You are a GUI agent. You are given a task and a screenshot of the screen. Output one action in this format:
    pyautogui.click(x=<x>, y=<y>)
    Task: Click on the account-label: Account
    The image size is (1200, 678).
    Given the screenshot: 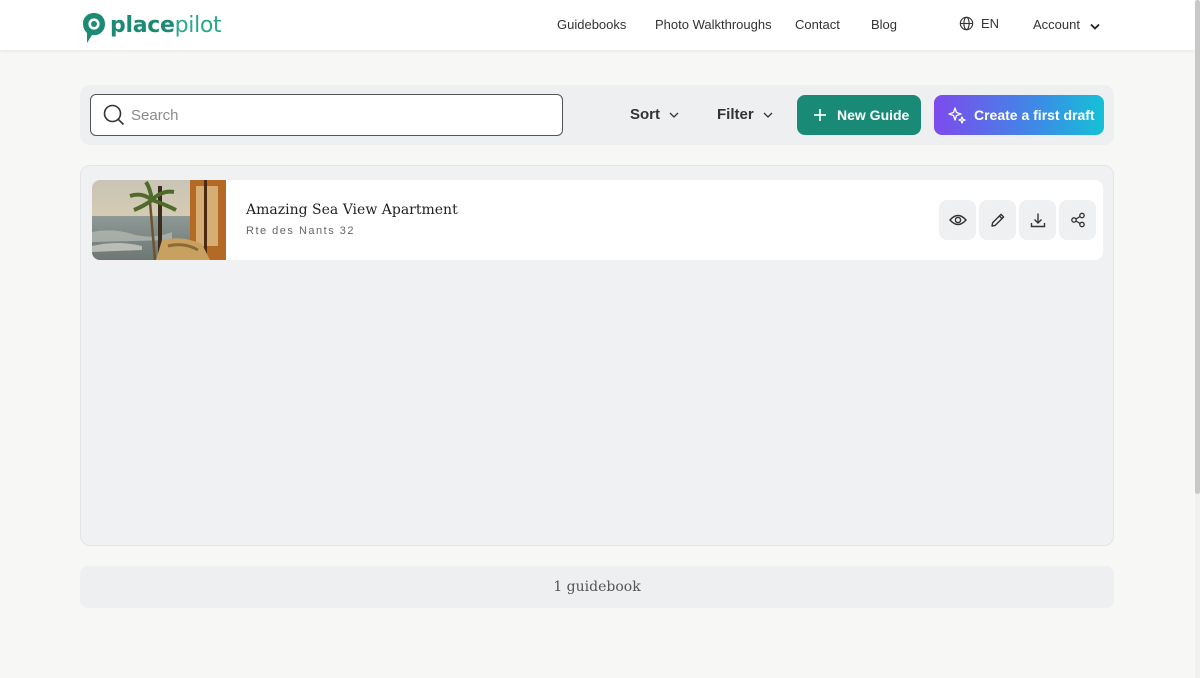 What is the action you would take?
    pyautogui.click(x=1056, y=24)
    